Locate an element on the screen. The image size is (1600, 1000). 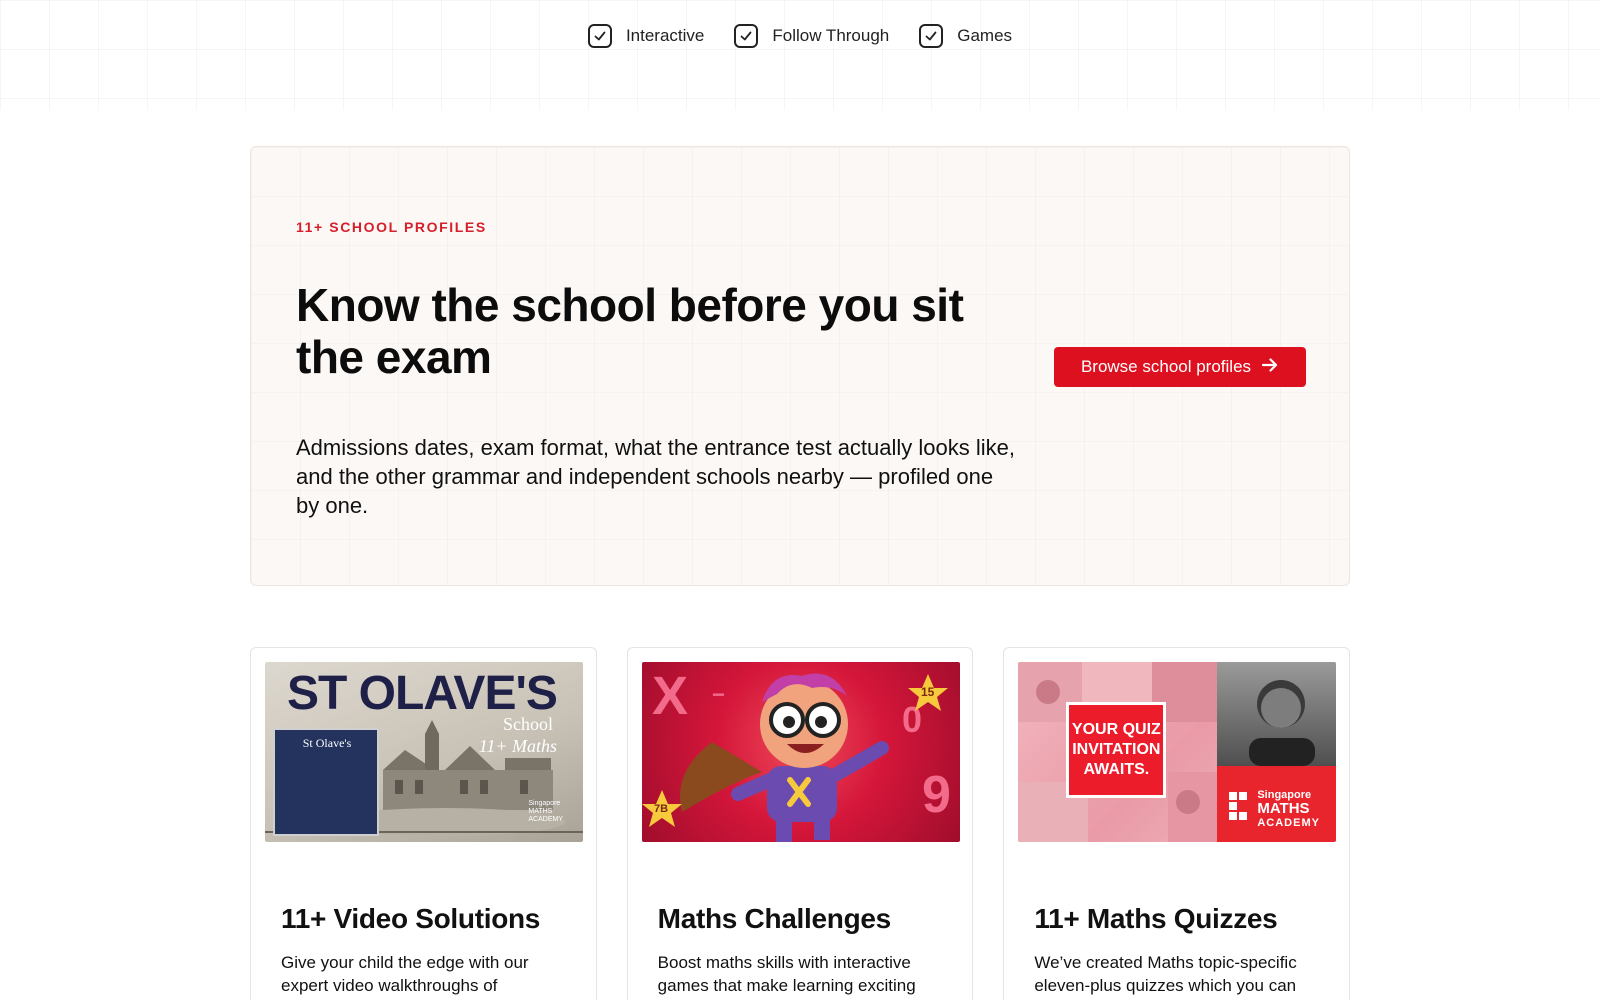
section-headline: Know the school before you sit the exam is located at coordinates (630, 331).